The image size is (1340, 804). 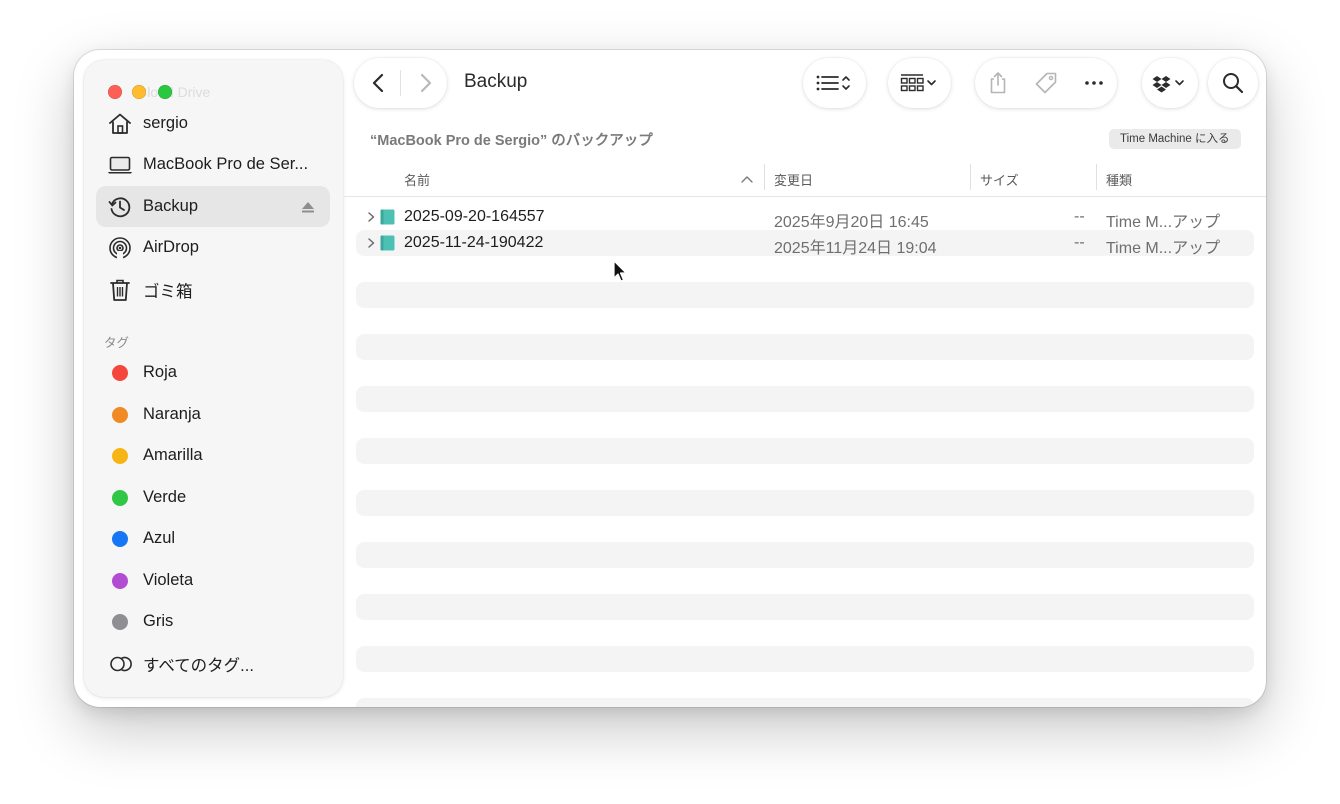 I want to click on time-machine-icon, so click(x=119, y=207).